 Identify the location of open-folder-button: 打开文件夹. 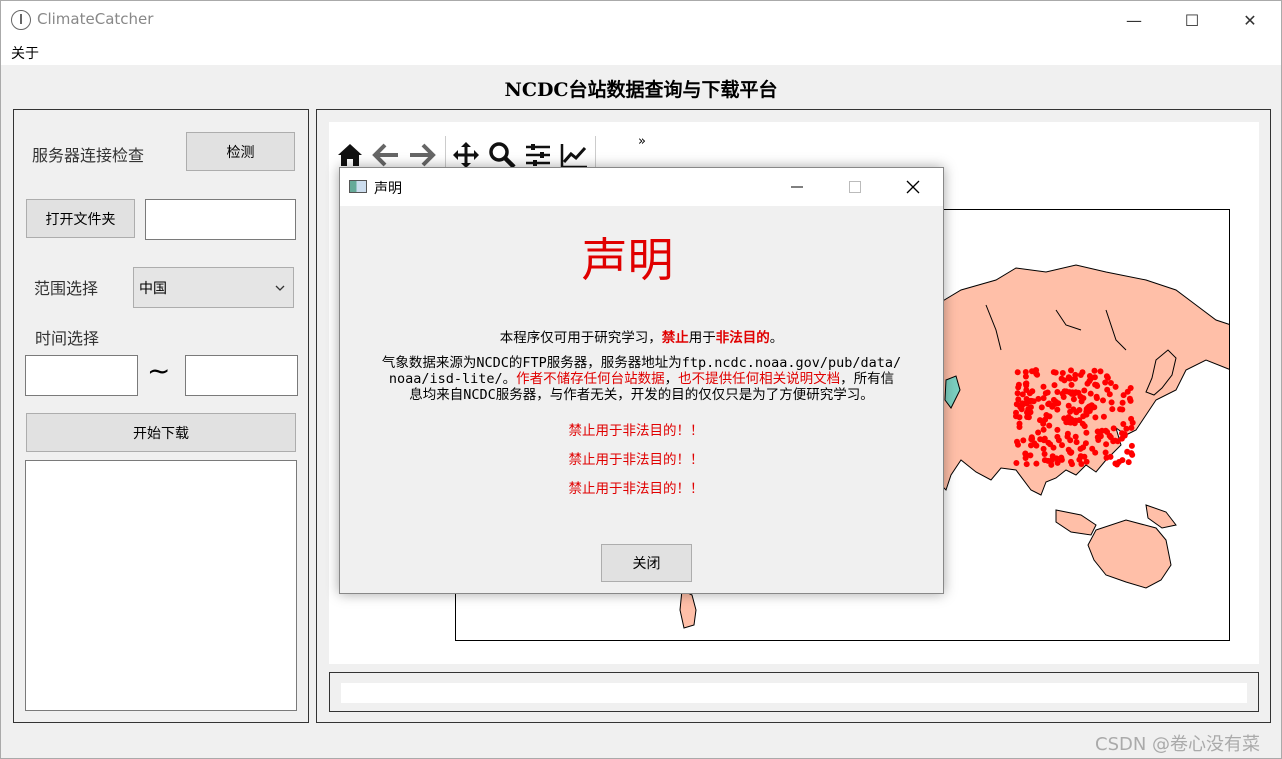
(80, 218).